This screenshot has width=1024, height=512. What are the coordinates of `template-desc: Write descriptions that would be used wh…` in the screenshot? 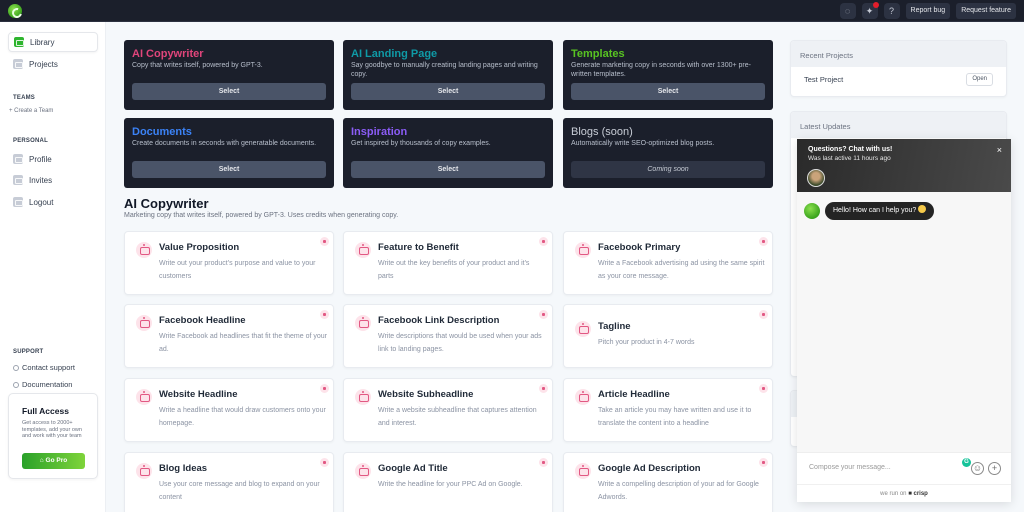 It's located at (460, 343).